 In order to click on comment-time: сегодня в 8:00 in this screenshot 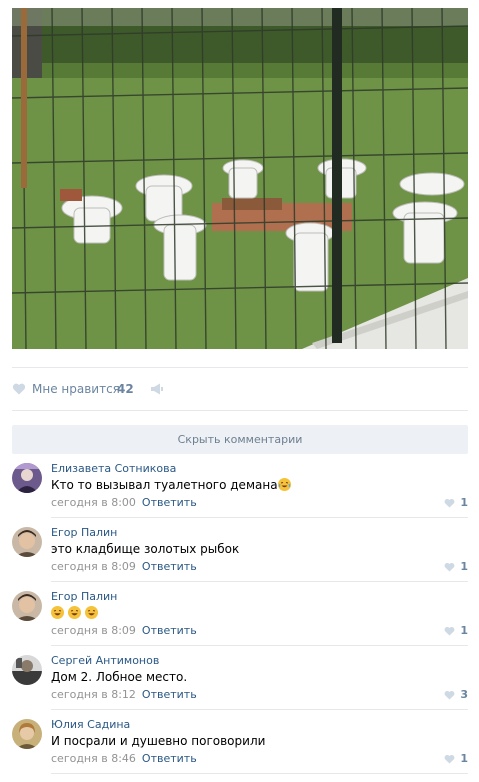, I will do `click(93, 502)`.